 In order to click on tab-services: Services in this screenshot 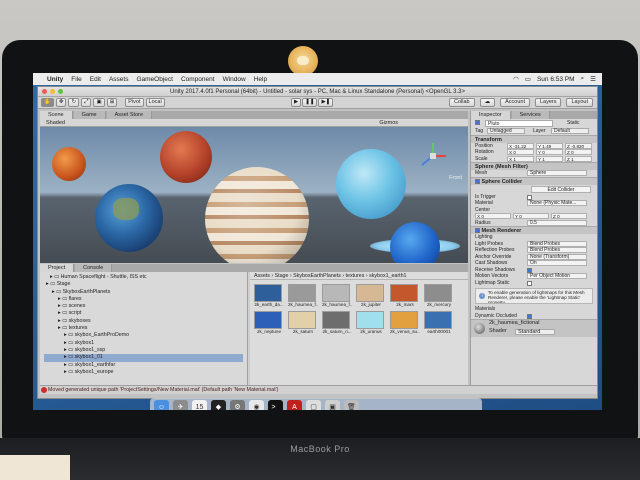, I will do `click(530, 115)`.